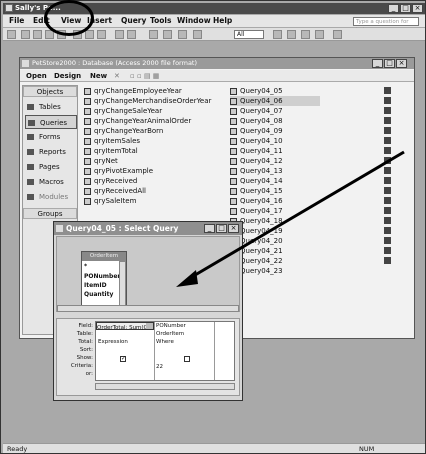  What do you see at coordinates (119, 34) in the screenshot?
I see `undo-icon` at bounding box center [119, 34].